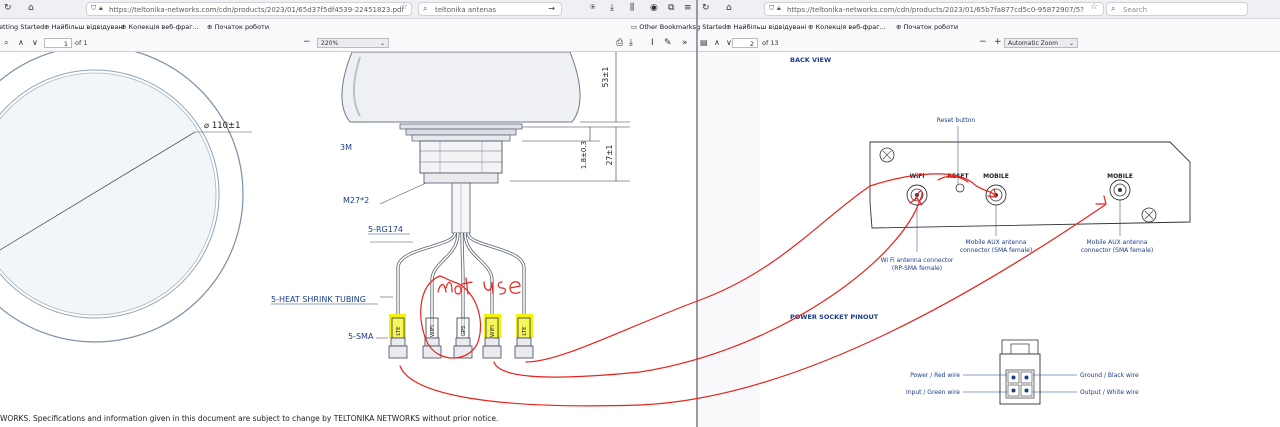  Describe the element at coordinates (433, 331) in the screenshot. I see `tag-wifi-1: WIFI` at that location.